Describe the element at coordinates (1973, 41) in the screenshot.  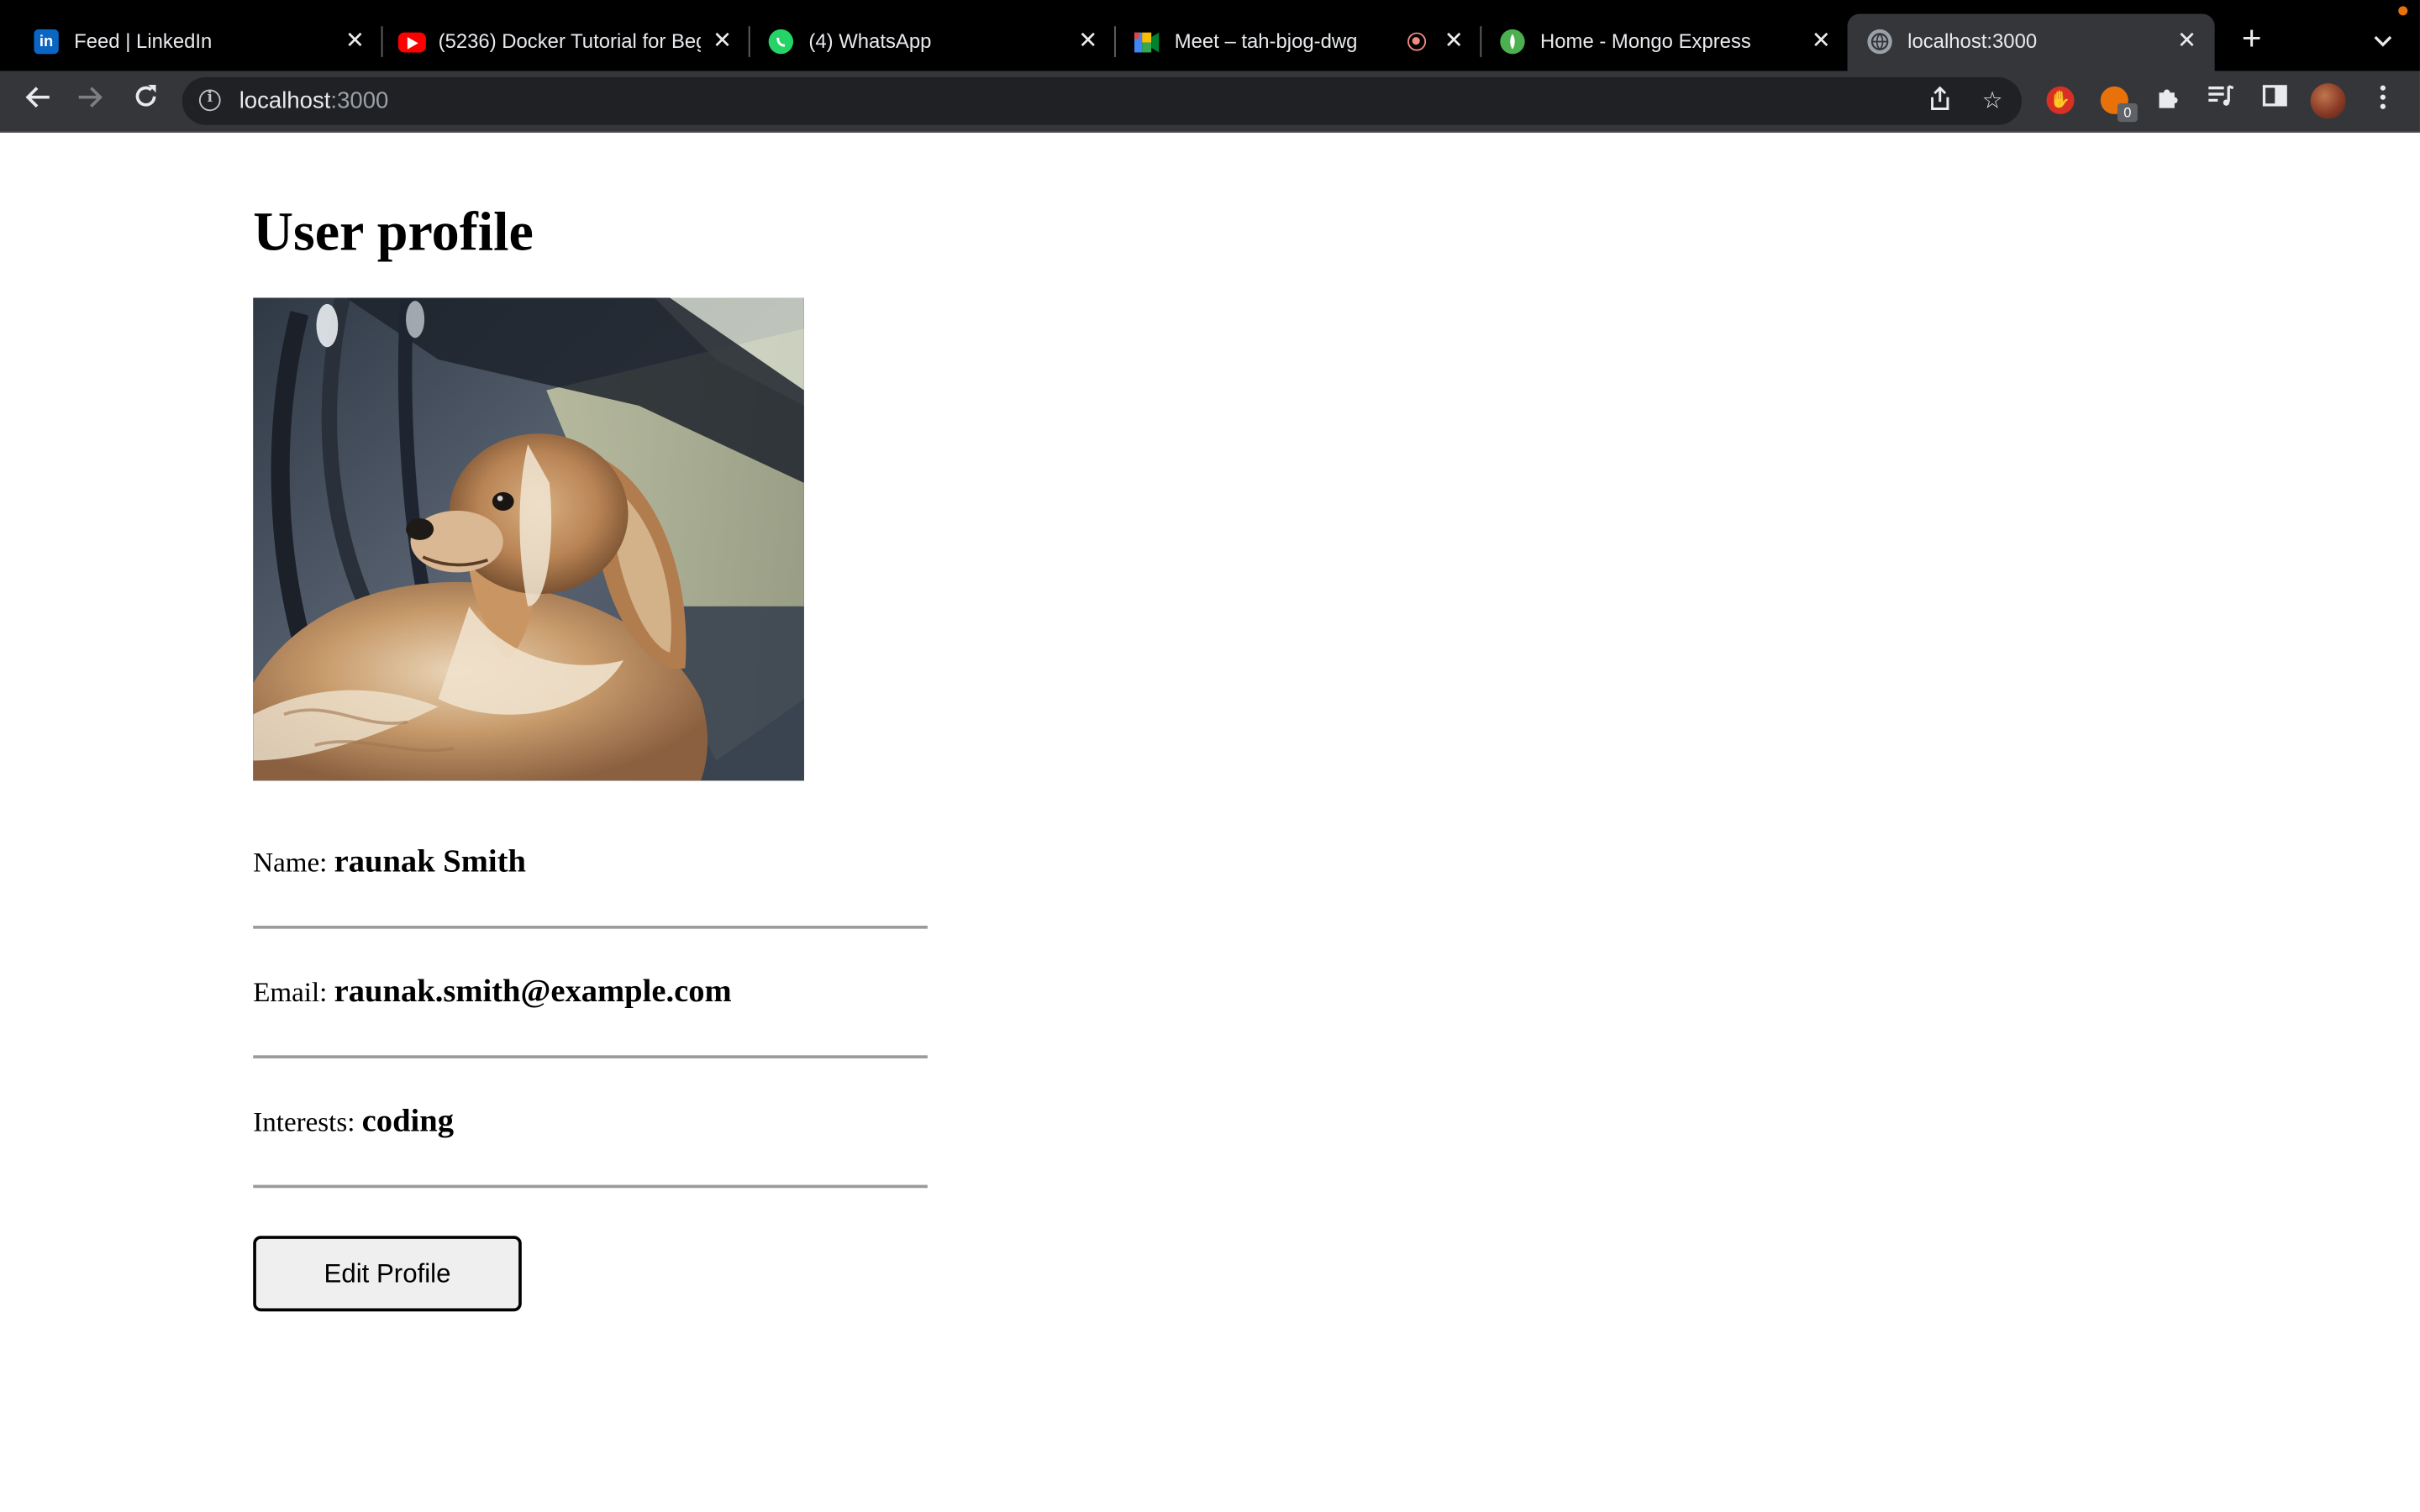
I see `tab-title: localhost:3000` at that location.